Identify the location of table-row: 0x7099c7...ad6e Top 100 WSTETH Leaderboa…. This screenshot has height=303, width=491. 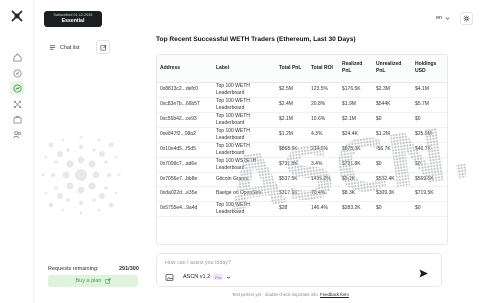
(302, 165).